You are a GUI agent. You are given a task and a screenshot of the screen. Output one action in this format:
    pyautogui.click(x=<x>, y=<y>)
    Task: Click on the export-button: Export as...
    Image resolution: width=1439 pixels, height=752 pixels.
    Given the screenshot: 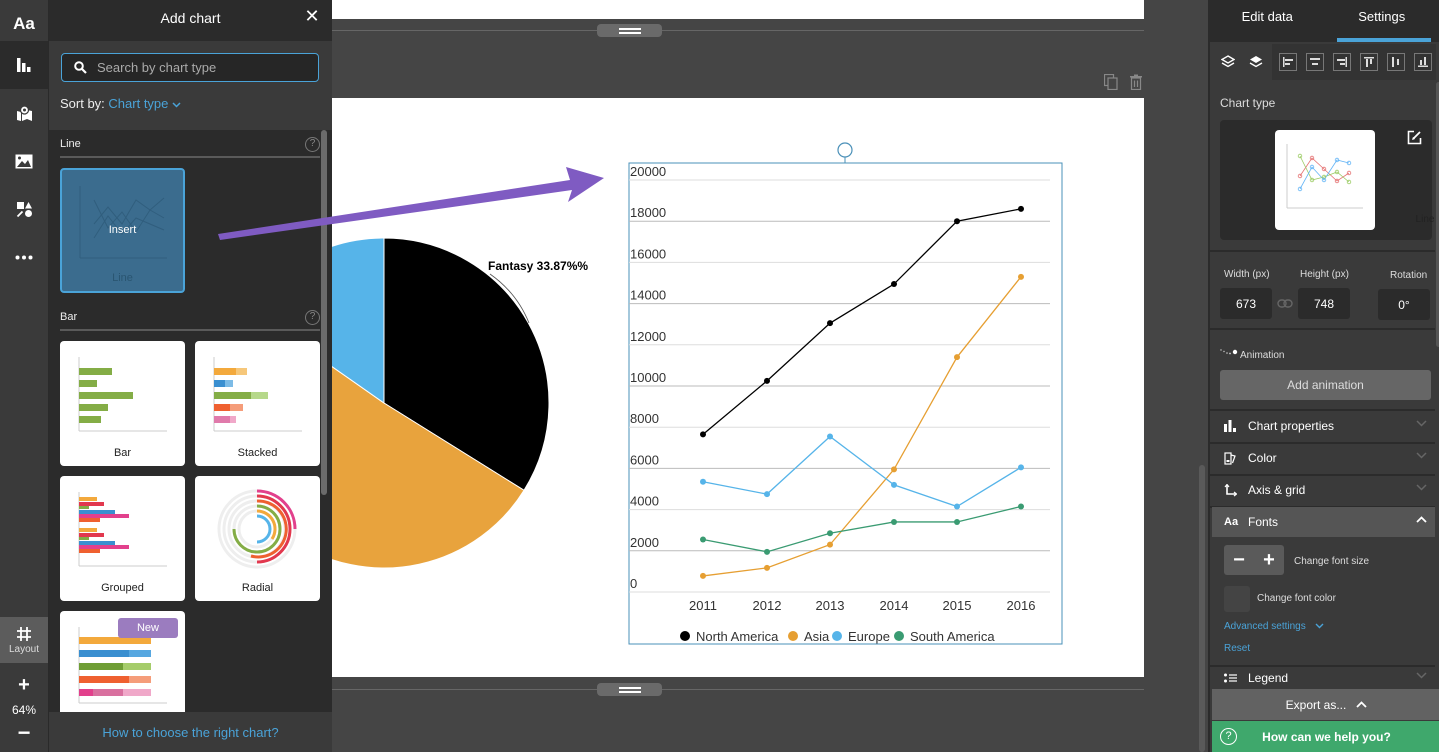 What is the action you would take?
    pyautogui.click(x=1325, y=704)
    